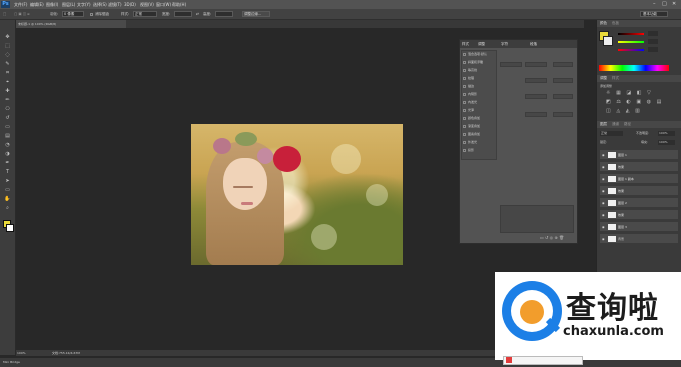 Image resolution: width=681 pixels, height=367 pixels. I want to click on type-tool-icon: T, so click(7, 172).